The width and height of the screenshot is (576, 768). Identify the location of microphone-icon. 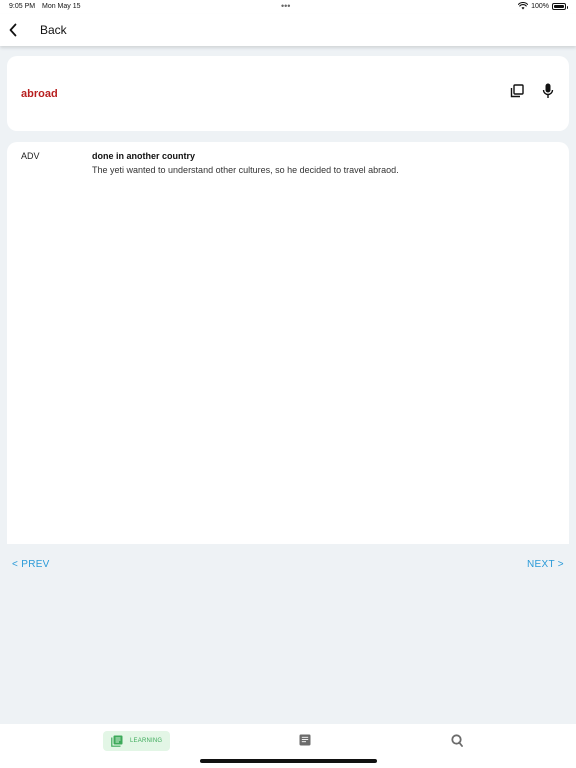
(548, 91).